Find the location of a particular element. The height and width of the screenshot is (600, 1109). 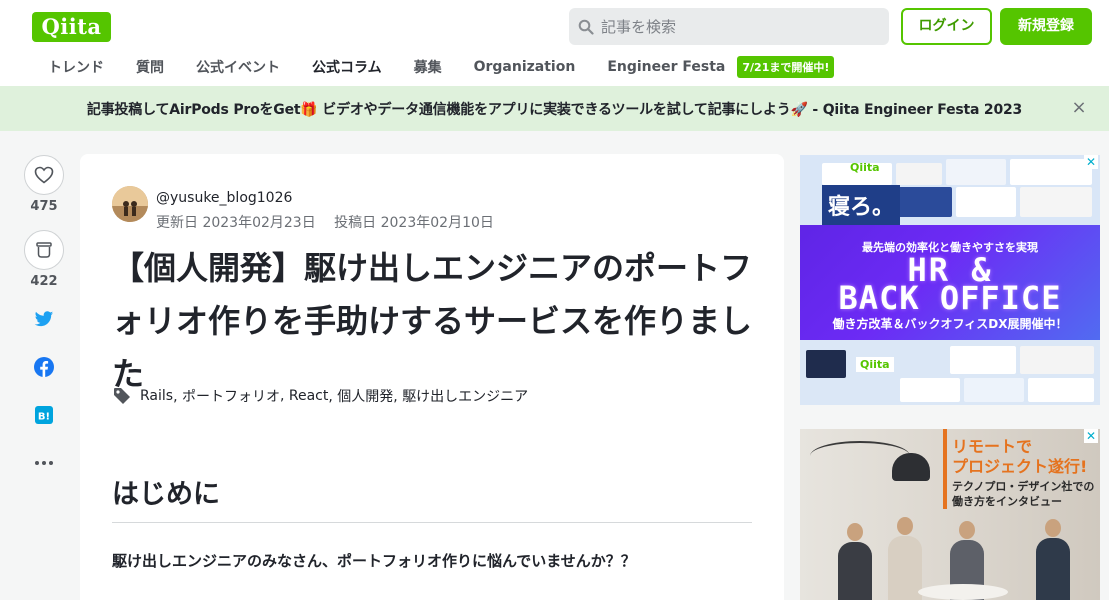

ad-sleep-text: 寝ろ。 is located at coordinates (861, 205).